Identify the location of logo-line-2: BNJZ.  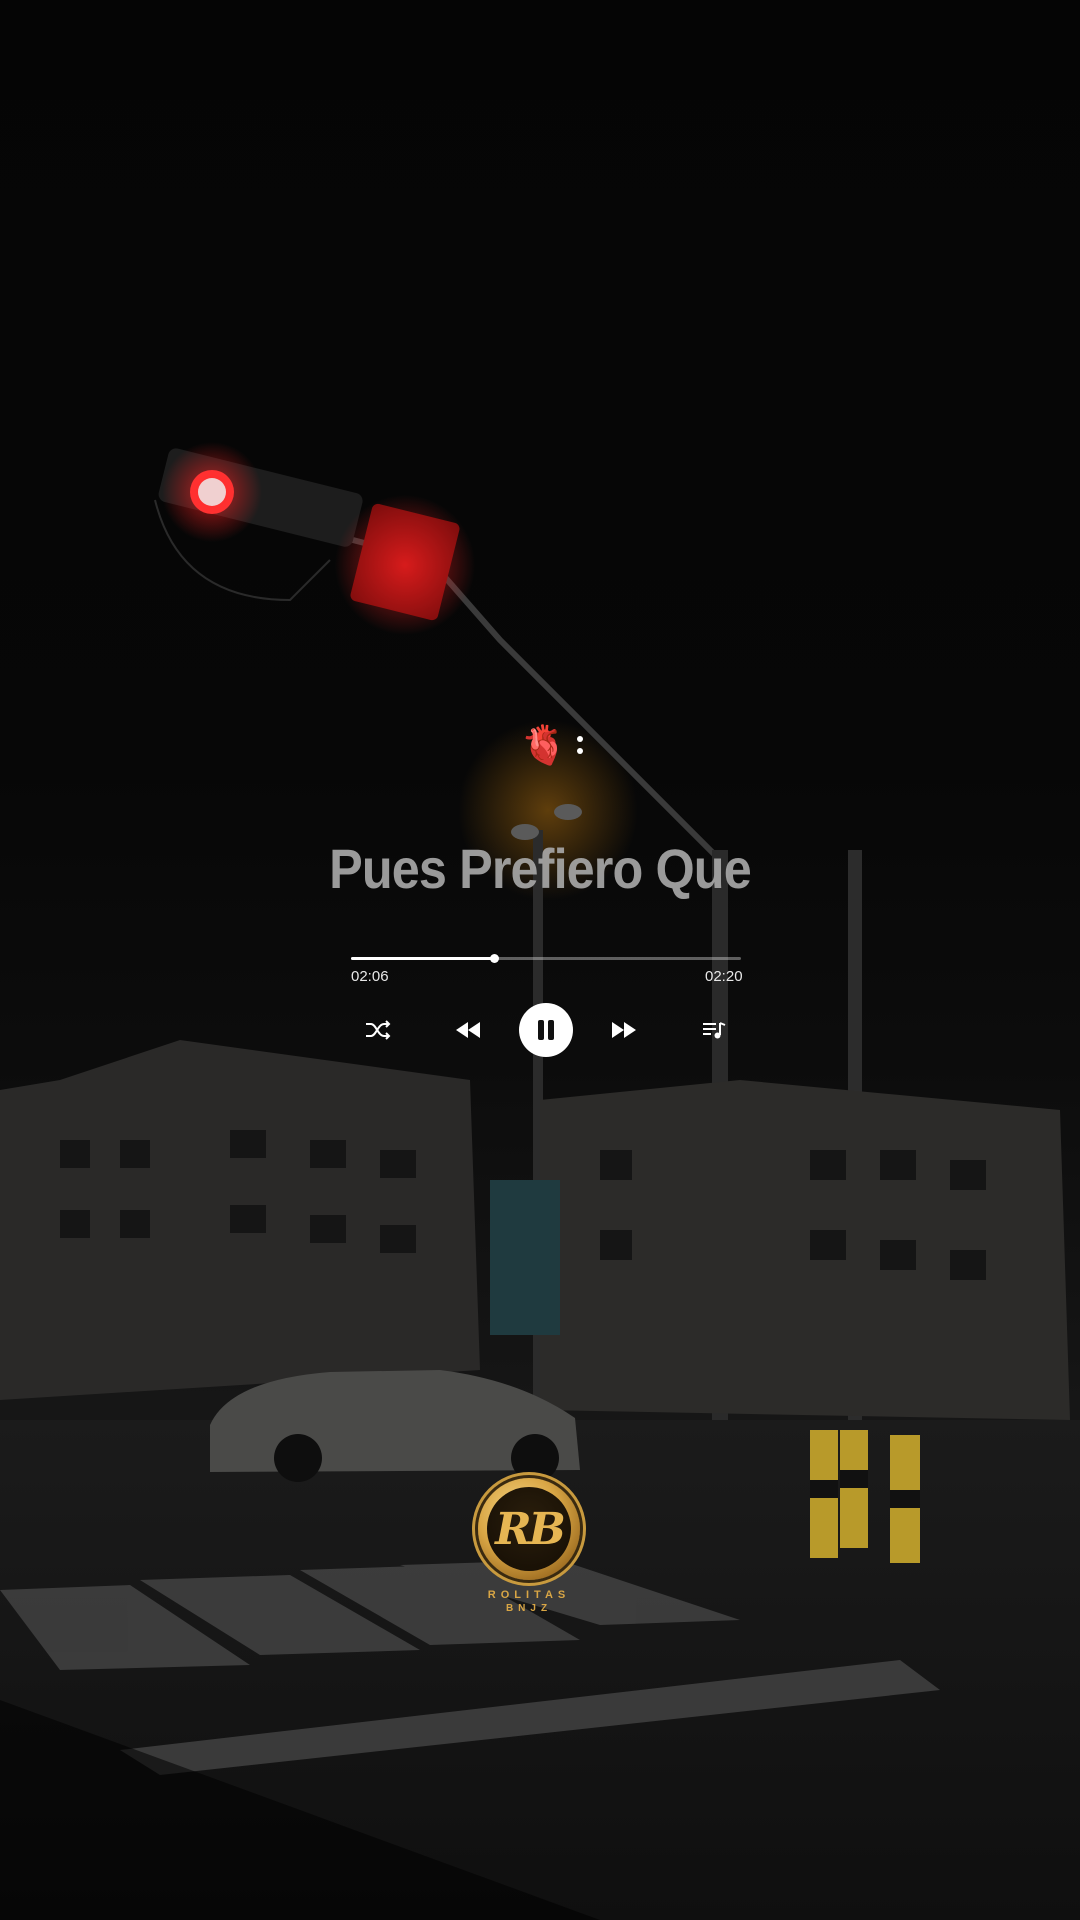
(529, 1608).